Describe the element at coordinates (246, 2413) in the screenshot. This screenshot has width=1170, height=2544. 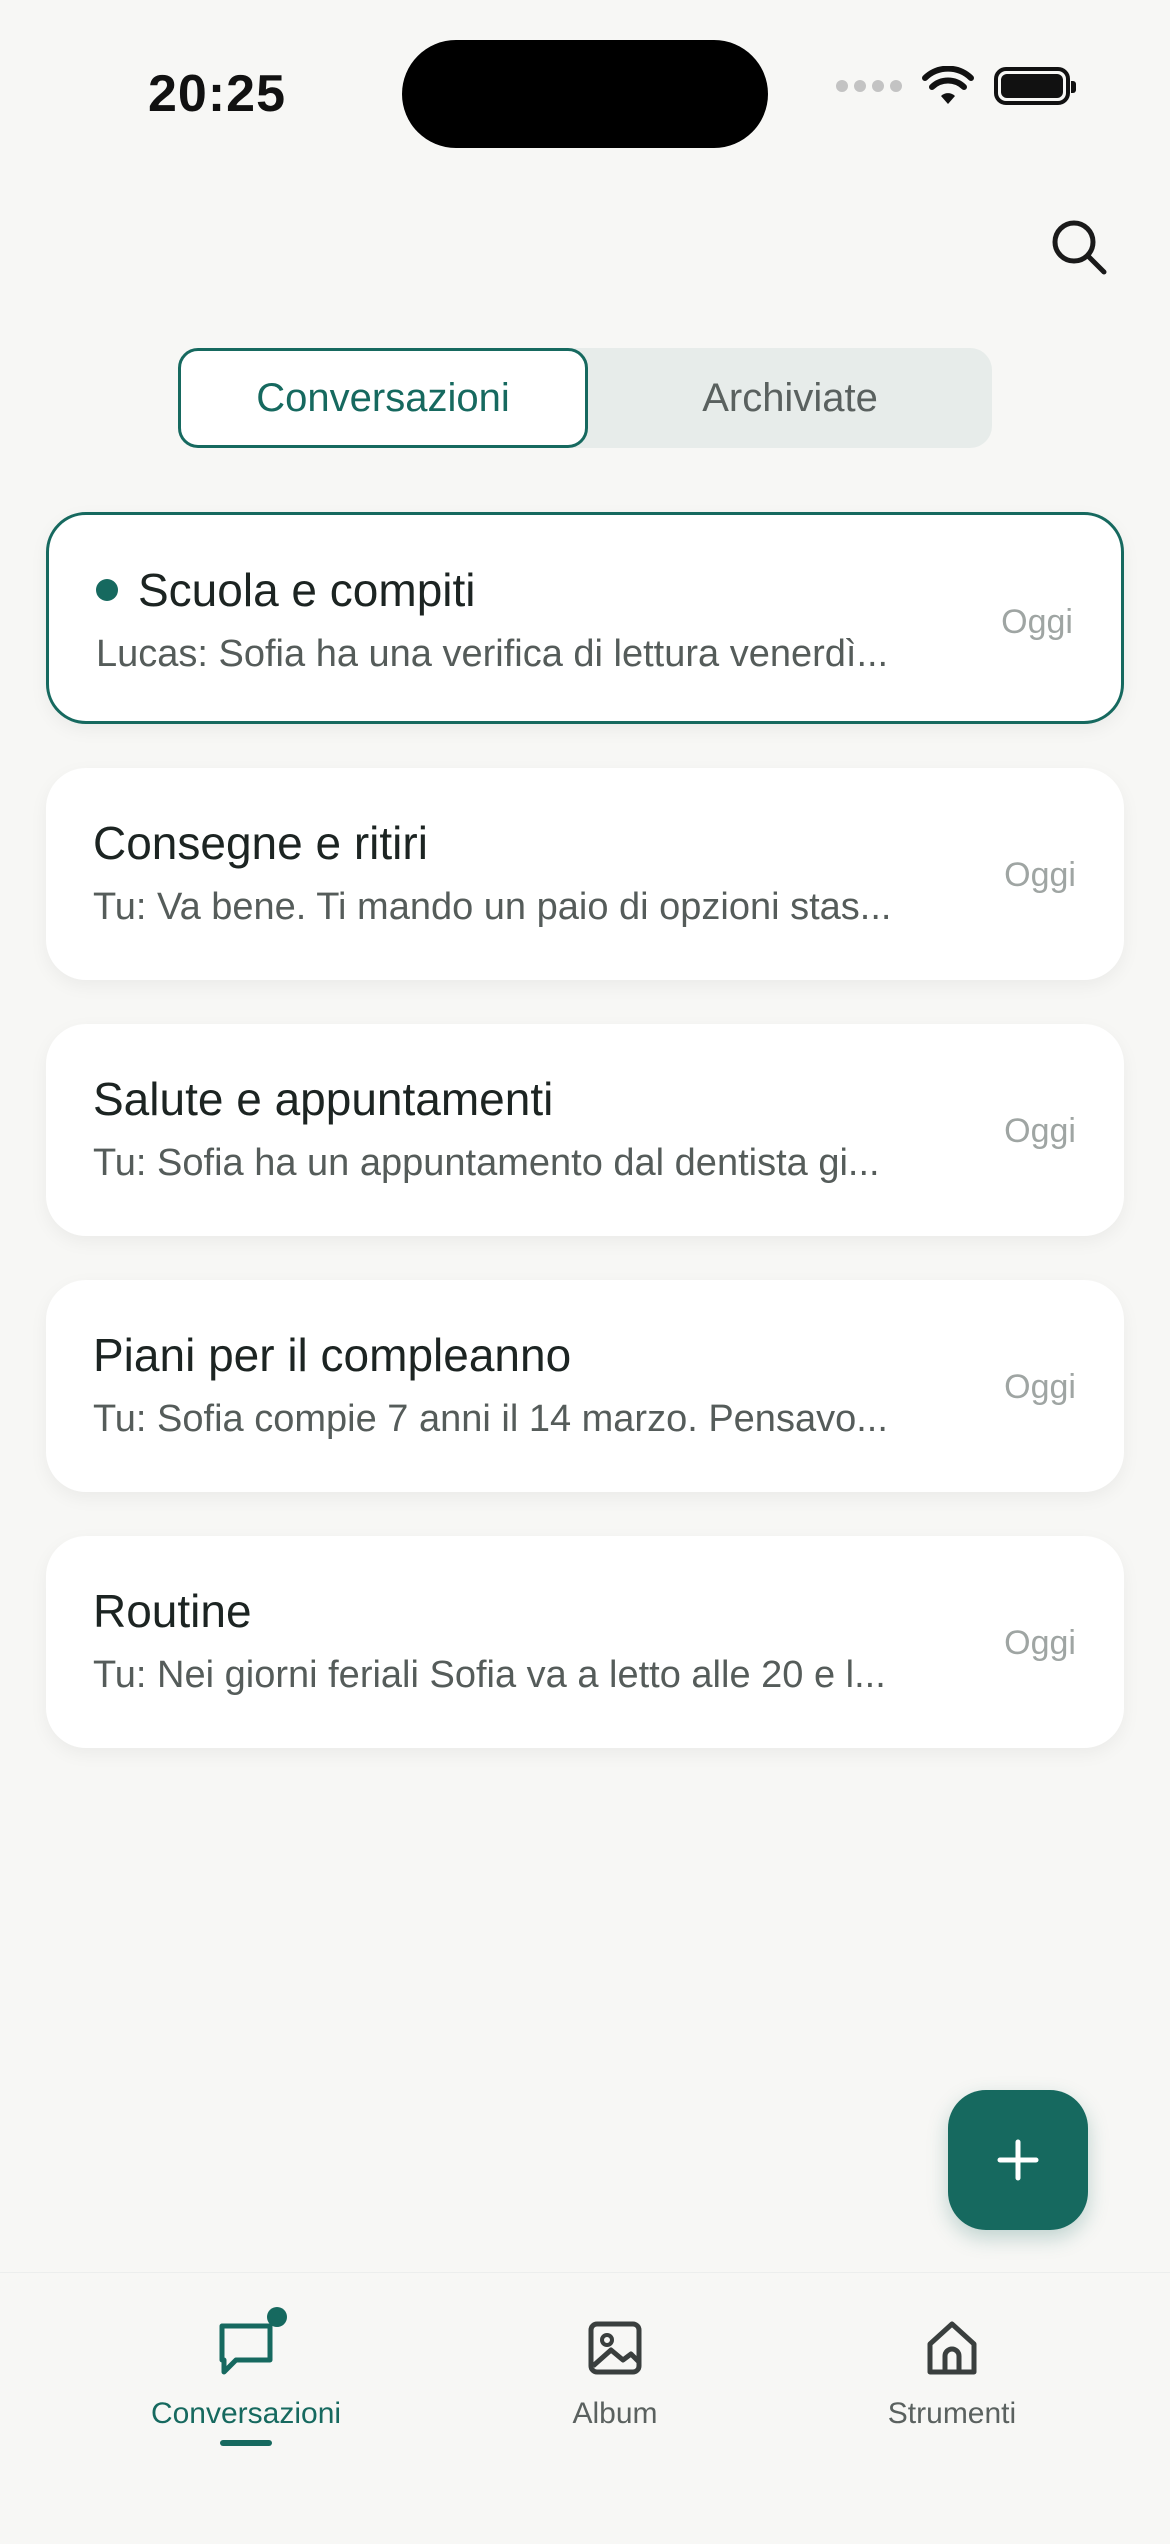
I see `nav-label: Conversazioni` at that location.